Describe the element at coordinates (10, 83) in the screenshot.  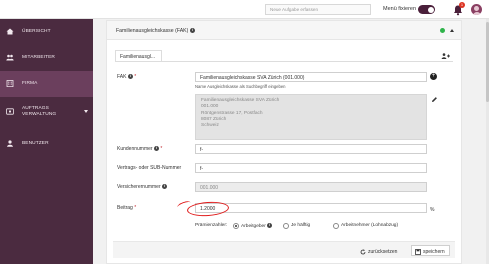
I see `building-icon` at that location.